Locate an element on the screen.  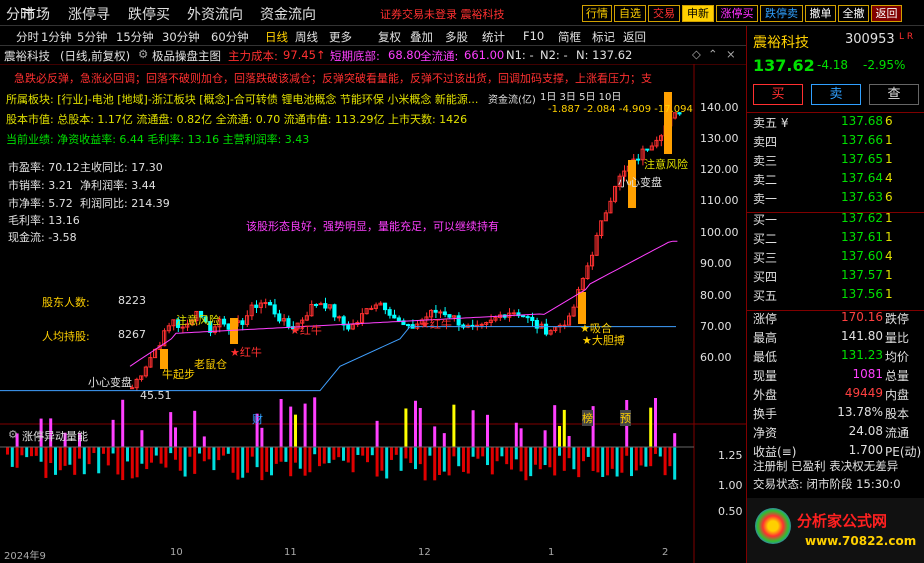
ask-row: 卖三 137.65 1 is located at coordinates (835, 160).